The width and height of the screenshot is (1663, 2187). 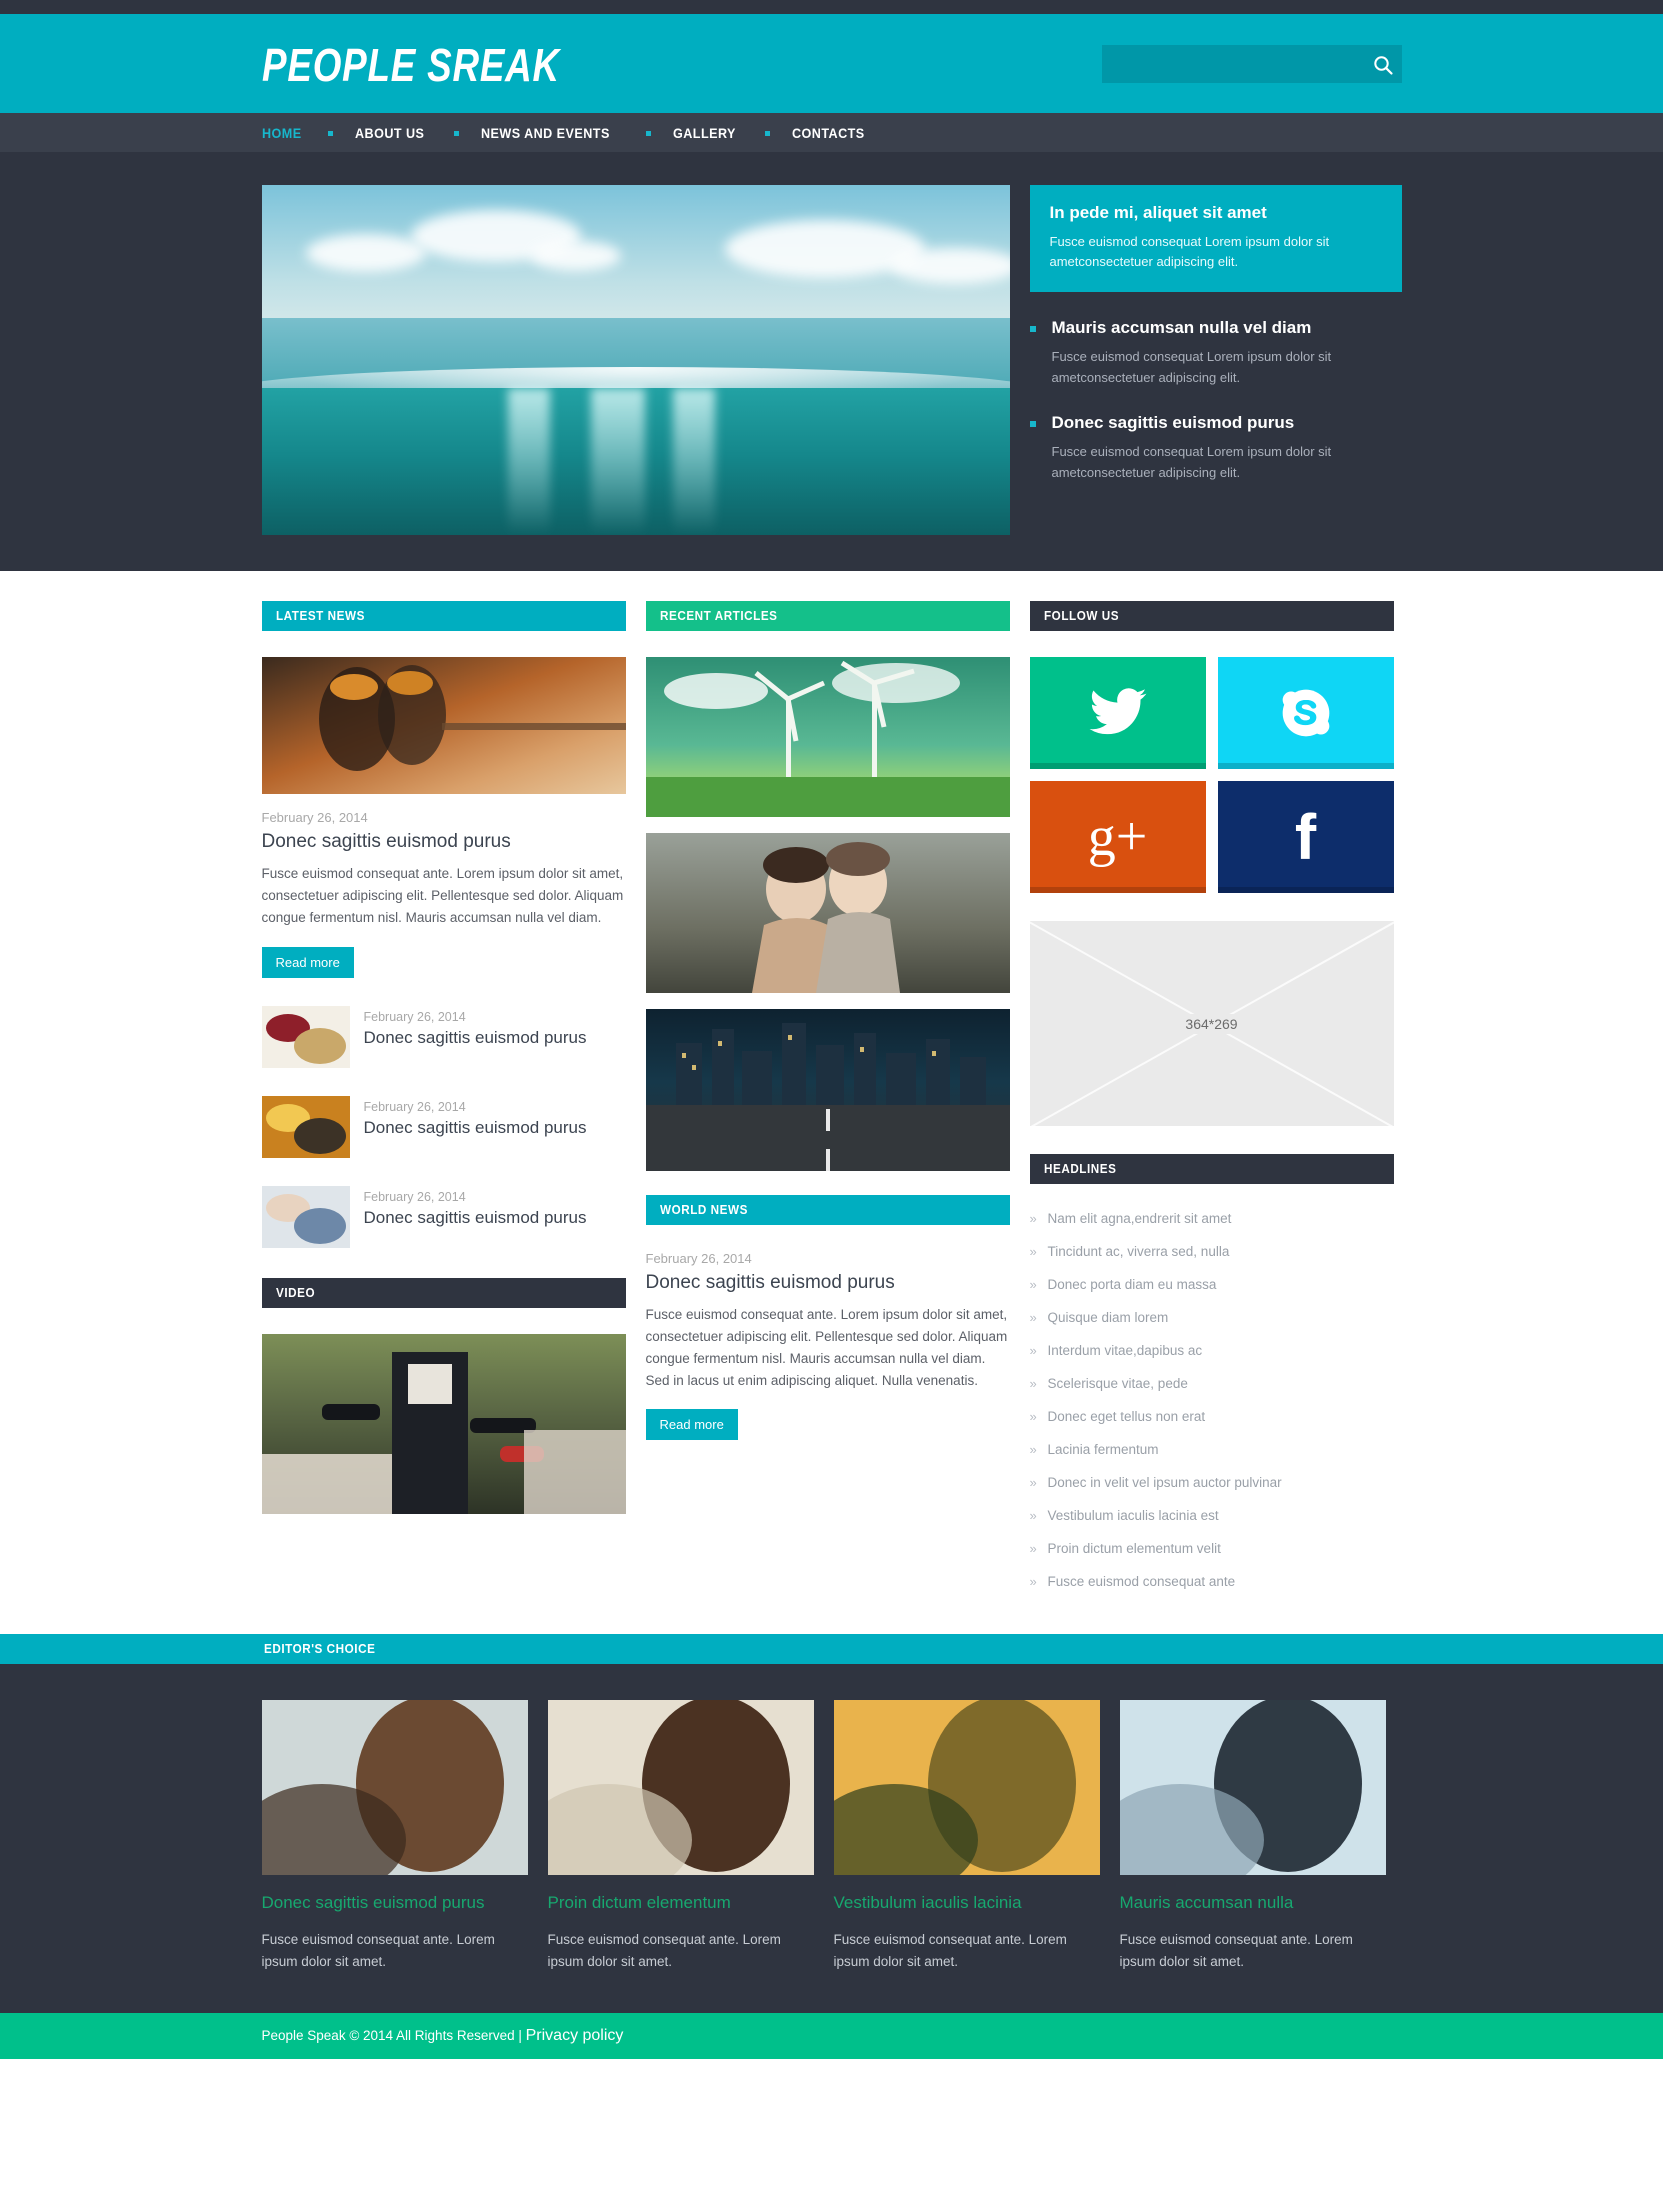 I want to click on editors-choice-heading-bar: EDITOR'S CHOICE, so click(x=831, y=1649).